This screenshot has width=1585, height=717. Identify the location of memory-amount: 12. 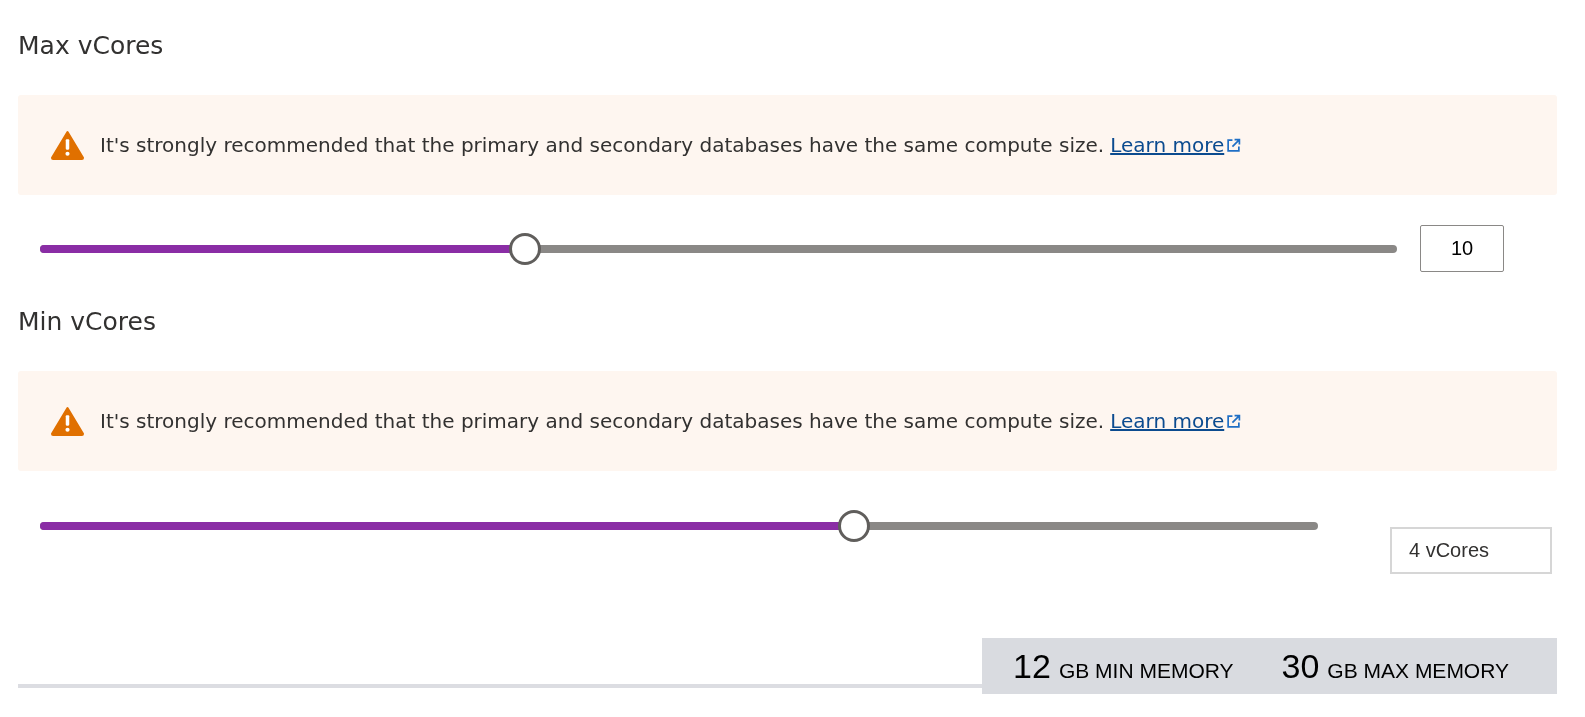
(1032, 666).